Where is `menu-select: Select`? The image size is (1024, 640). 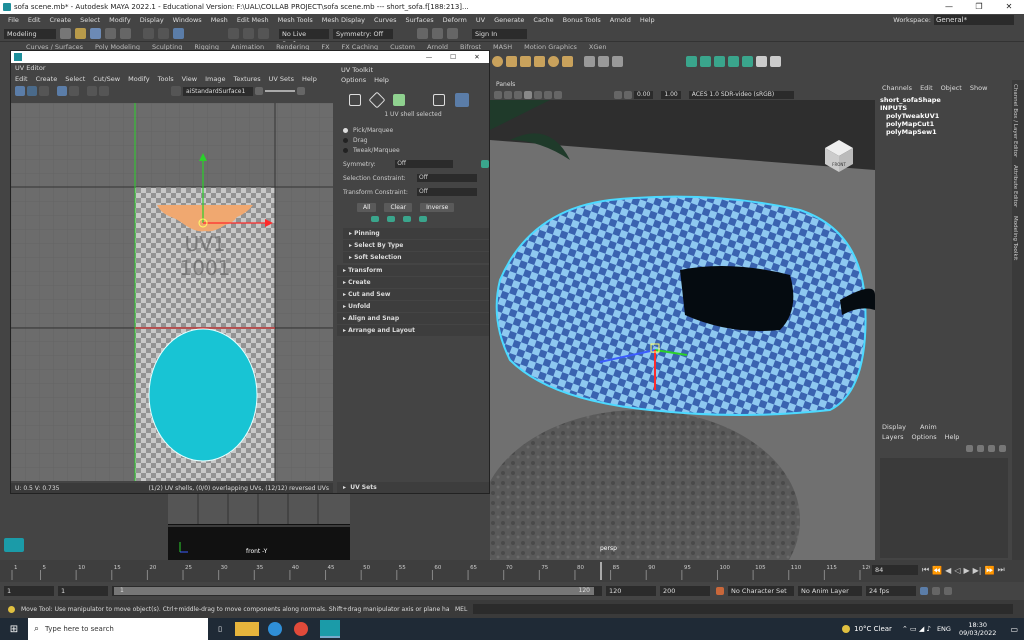
menu-select: Select is located at coordinates (90, 20).